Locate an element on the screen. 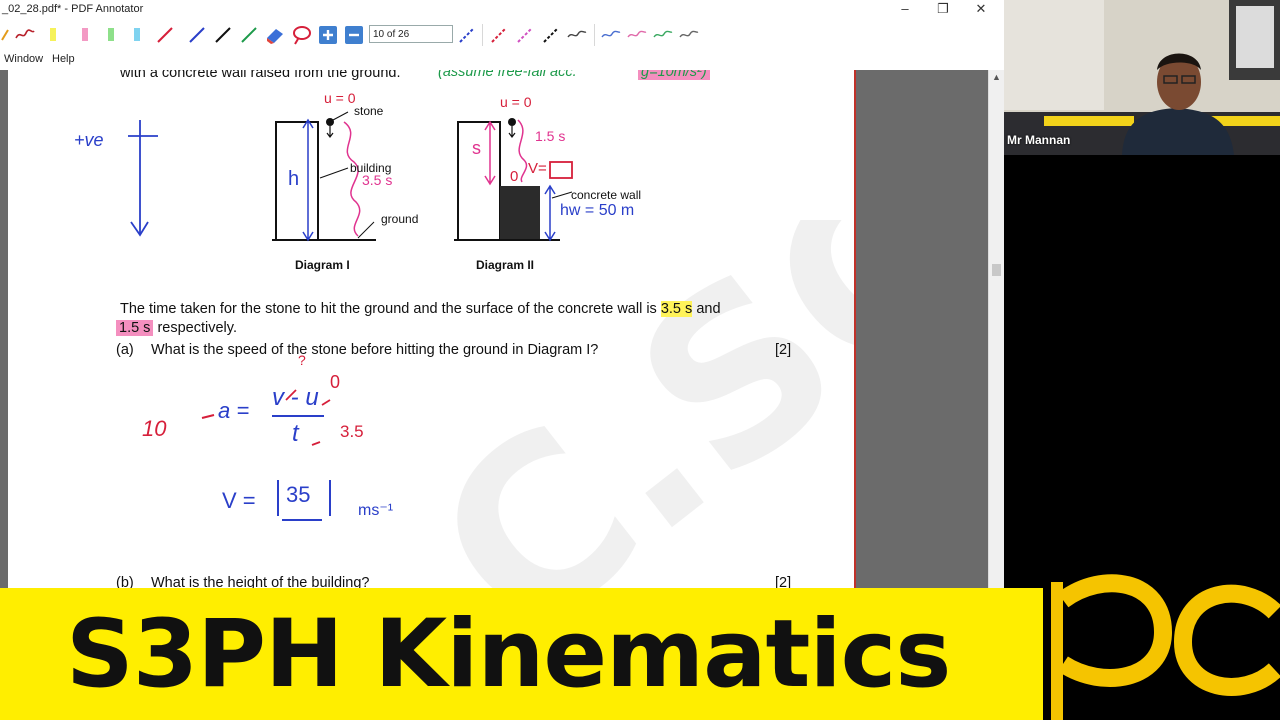 This screenshot has width=1280, height=720. line-green-icon is located at coordinates (249, 35).